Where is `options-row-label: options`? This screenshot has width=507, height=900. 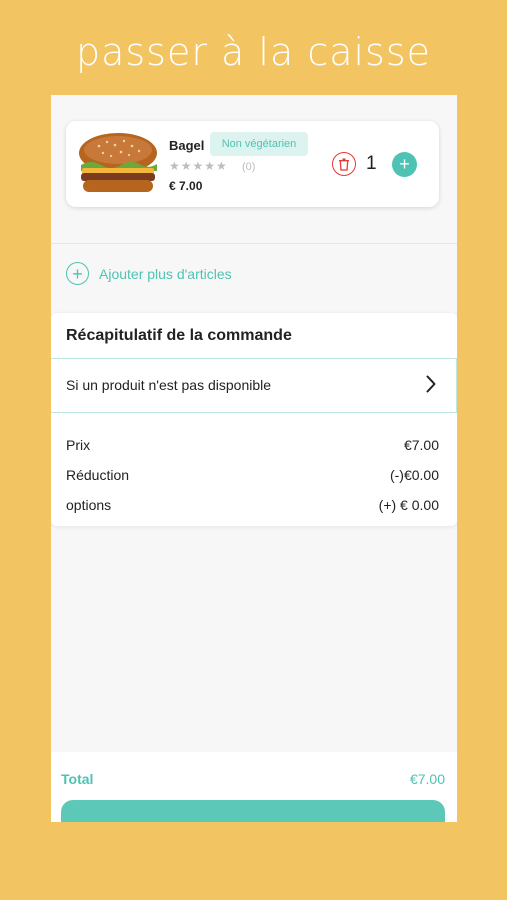 options-row-label: options is located at coordinates (89, 505).